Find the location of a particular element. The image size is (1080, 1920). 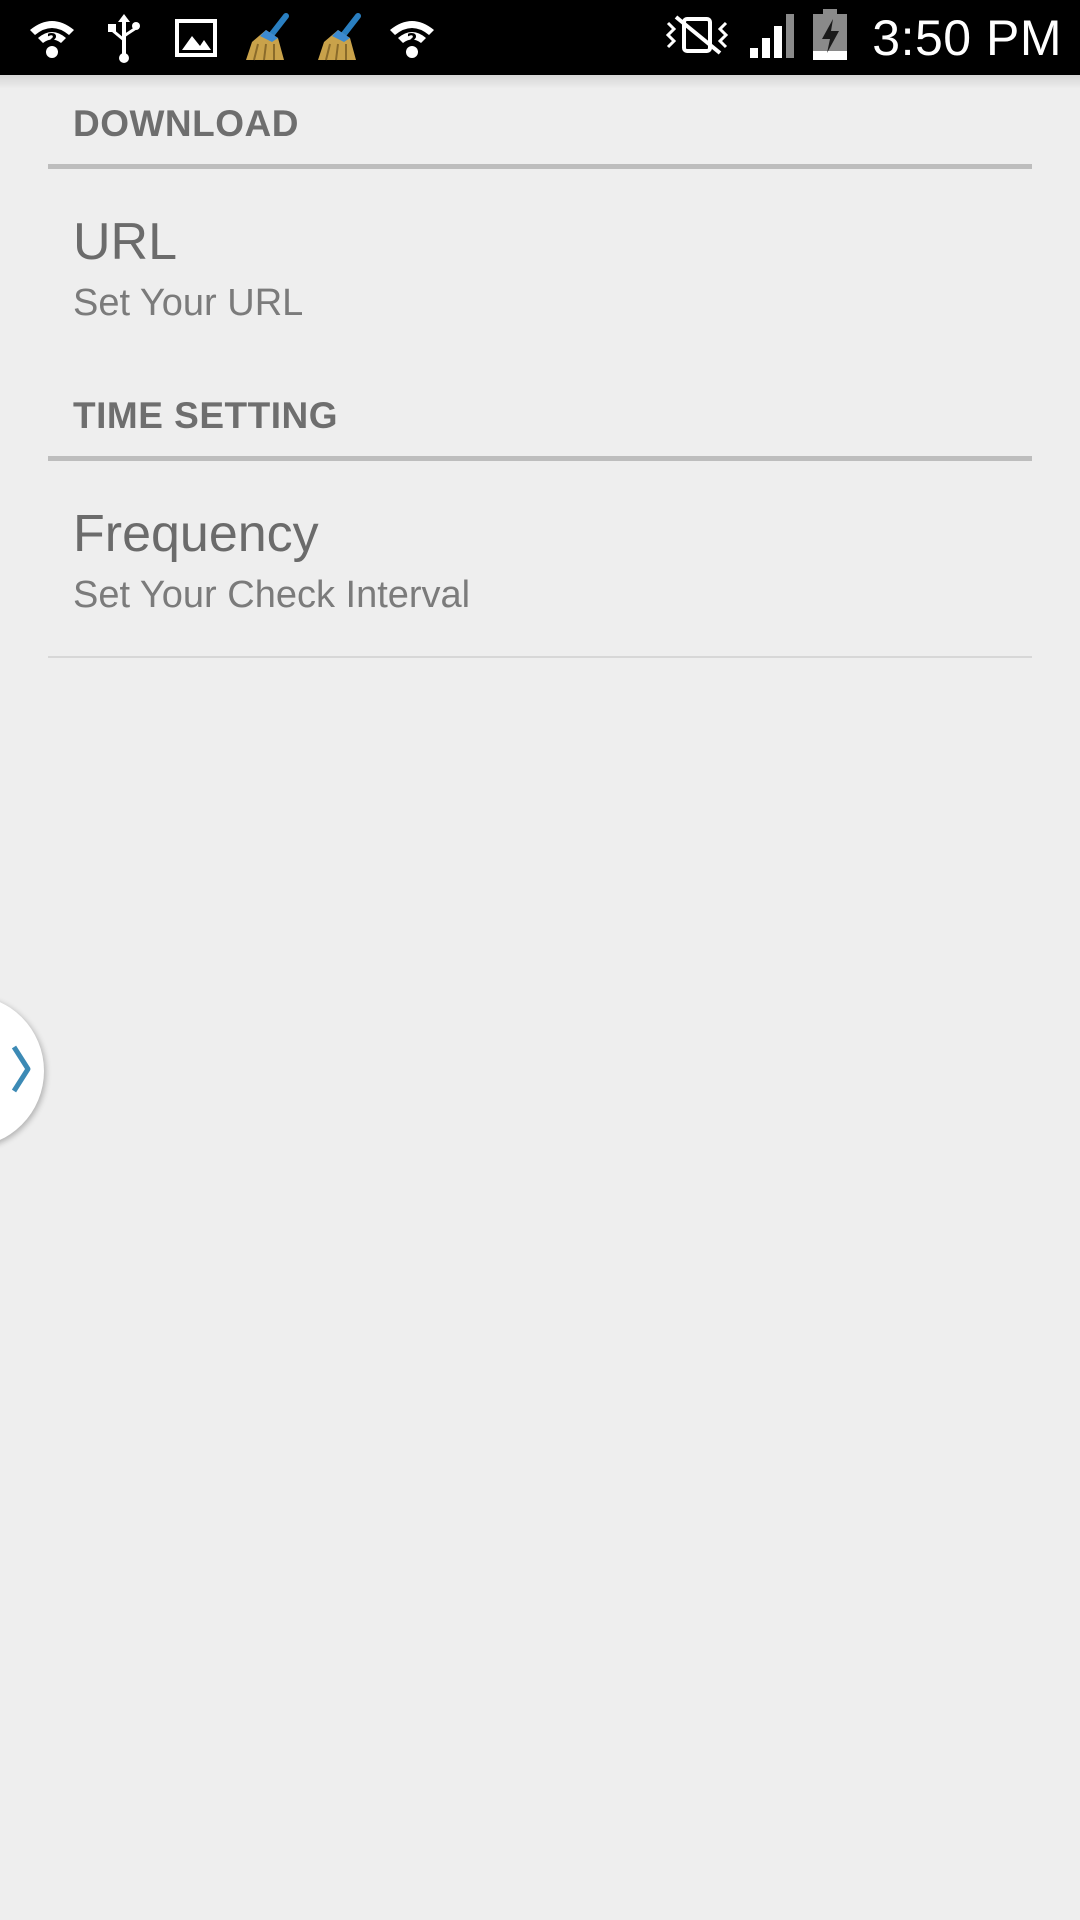

notification-icons: ? ? is located at coordinates (232, 37).